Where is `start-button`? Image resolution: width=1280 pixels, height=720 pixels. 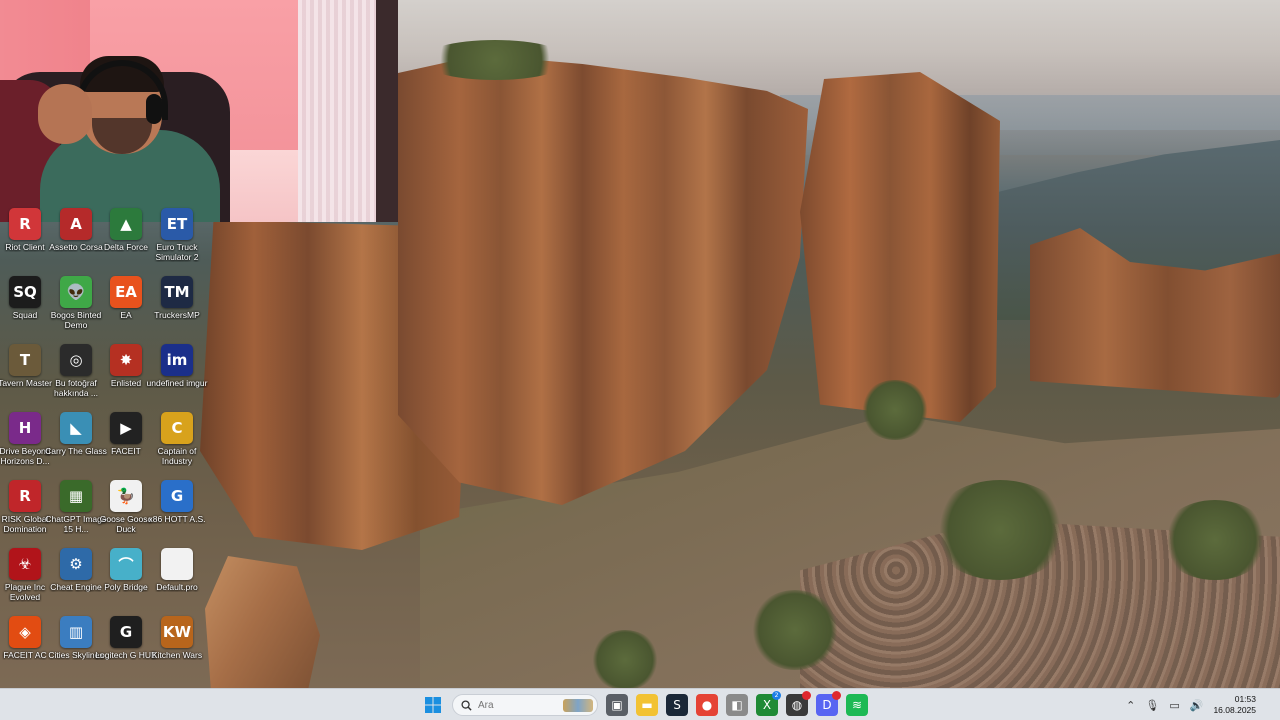 start-button is located at coordinates (433, 705).